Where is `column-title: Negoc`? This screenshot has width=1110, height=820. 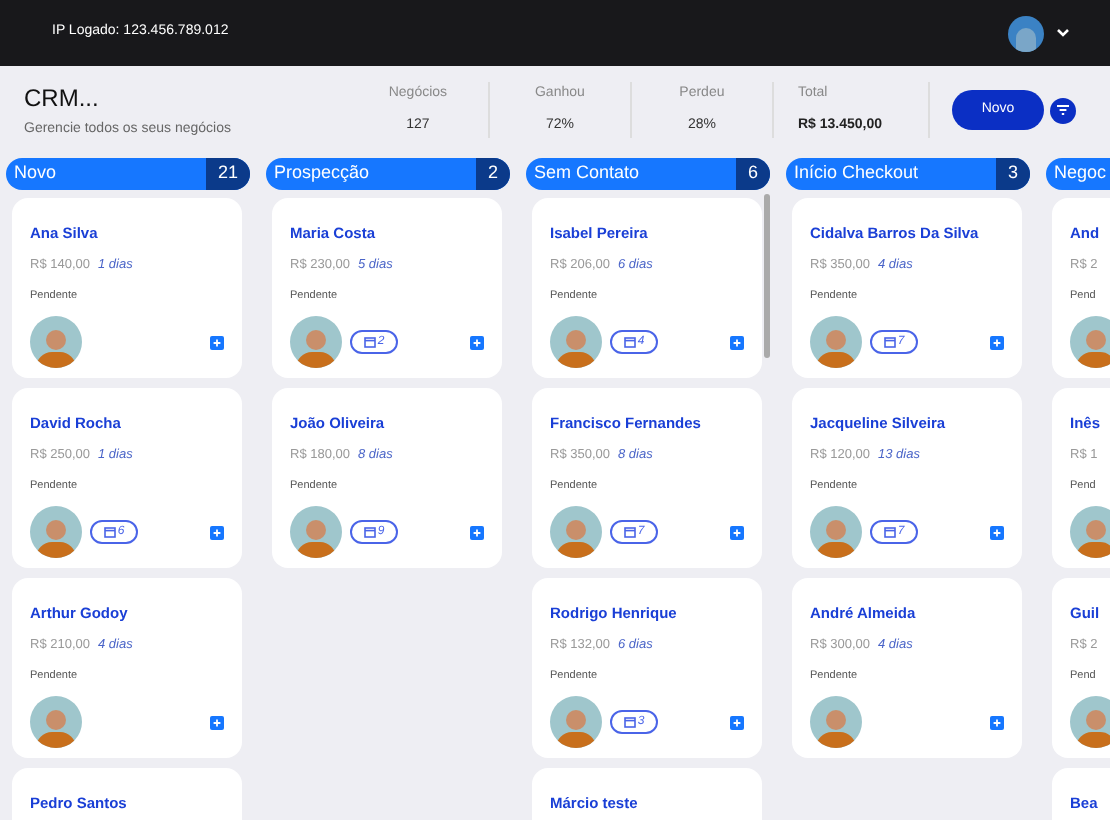 column-title: Negoc is located at coordinates (1080, 173).